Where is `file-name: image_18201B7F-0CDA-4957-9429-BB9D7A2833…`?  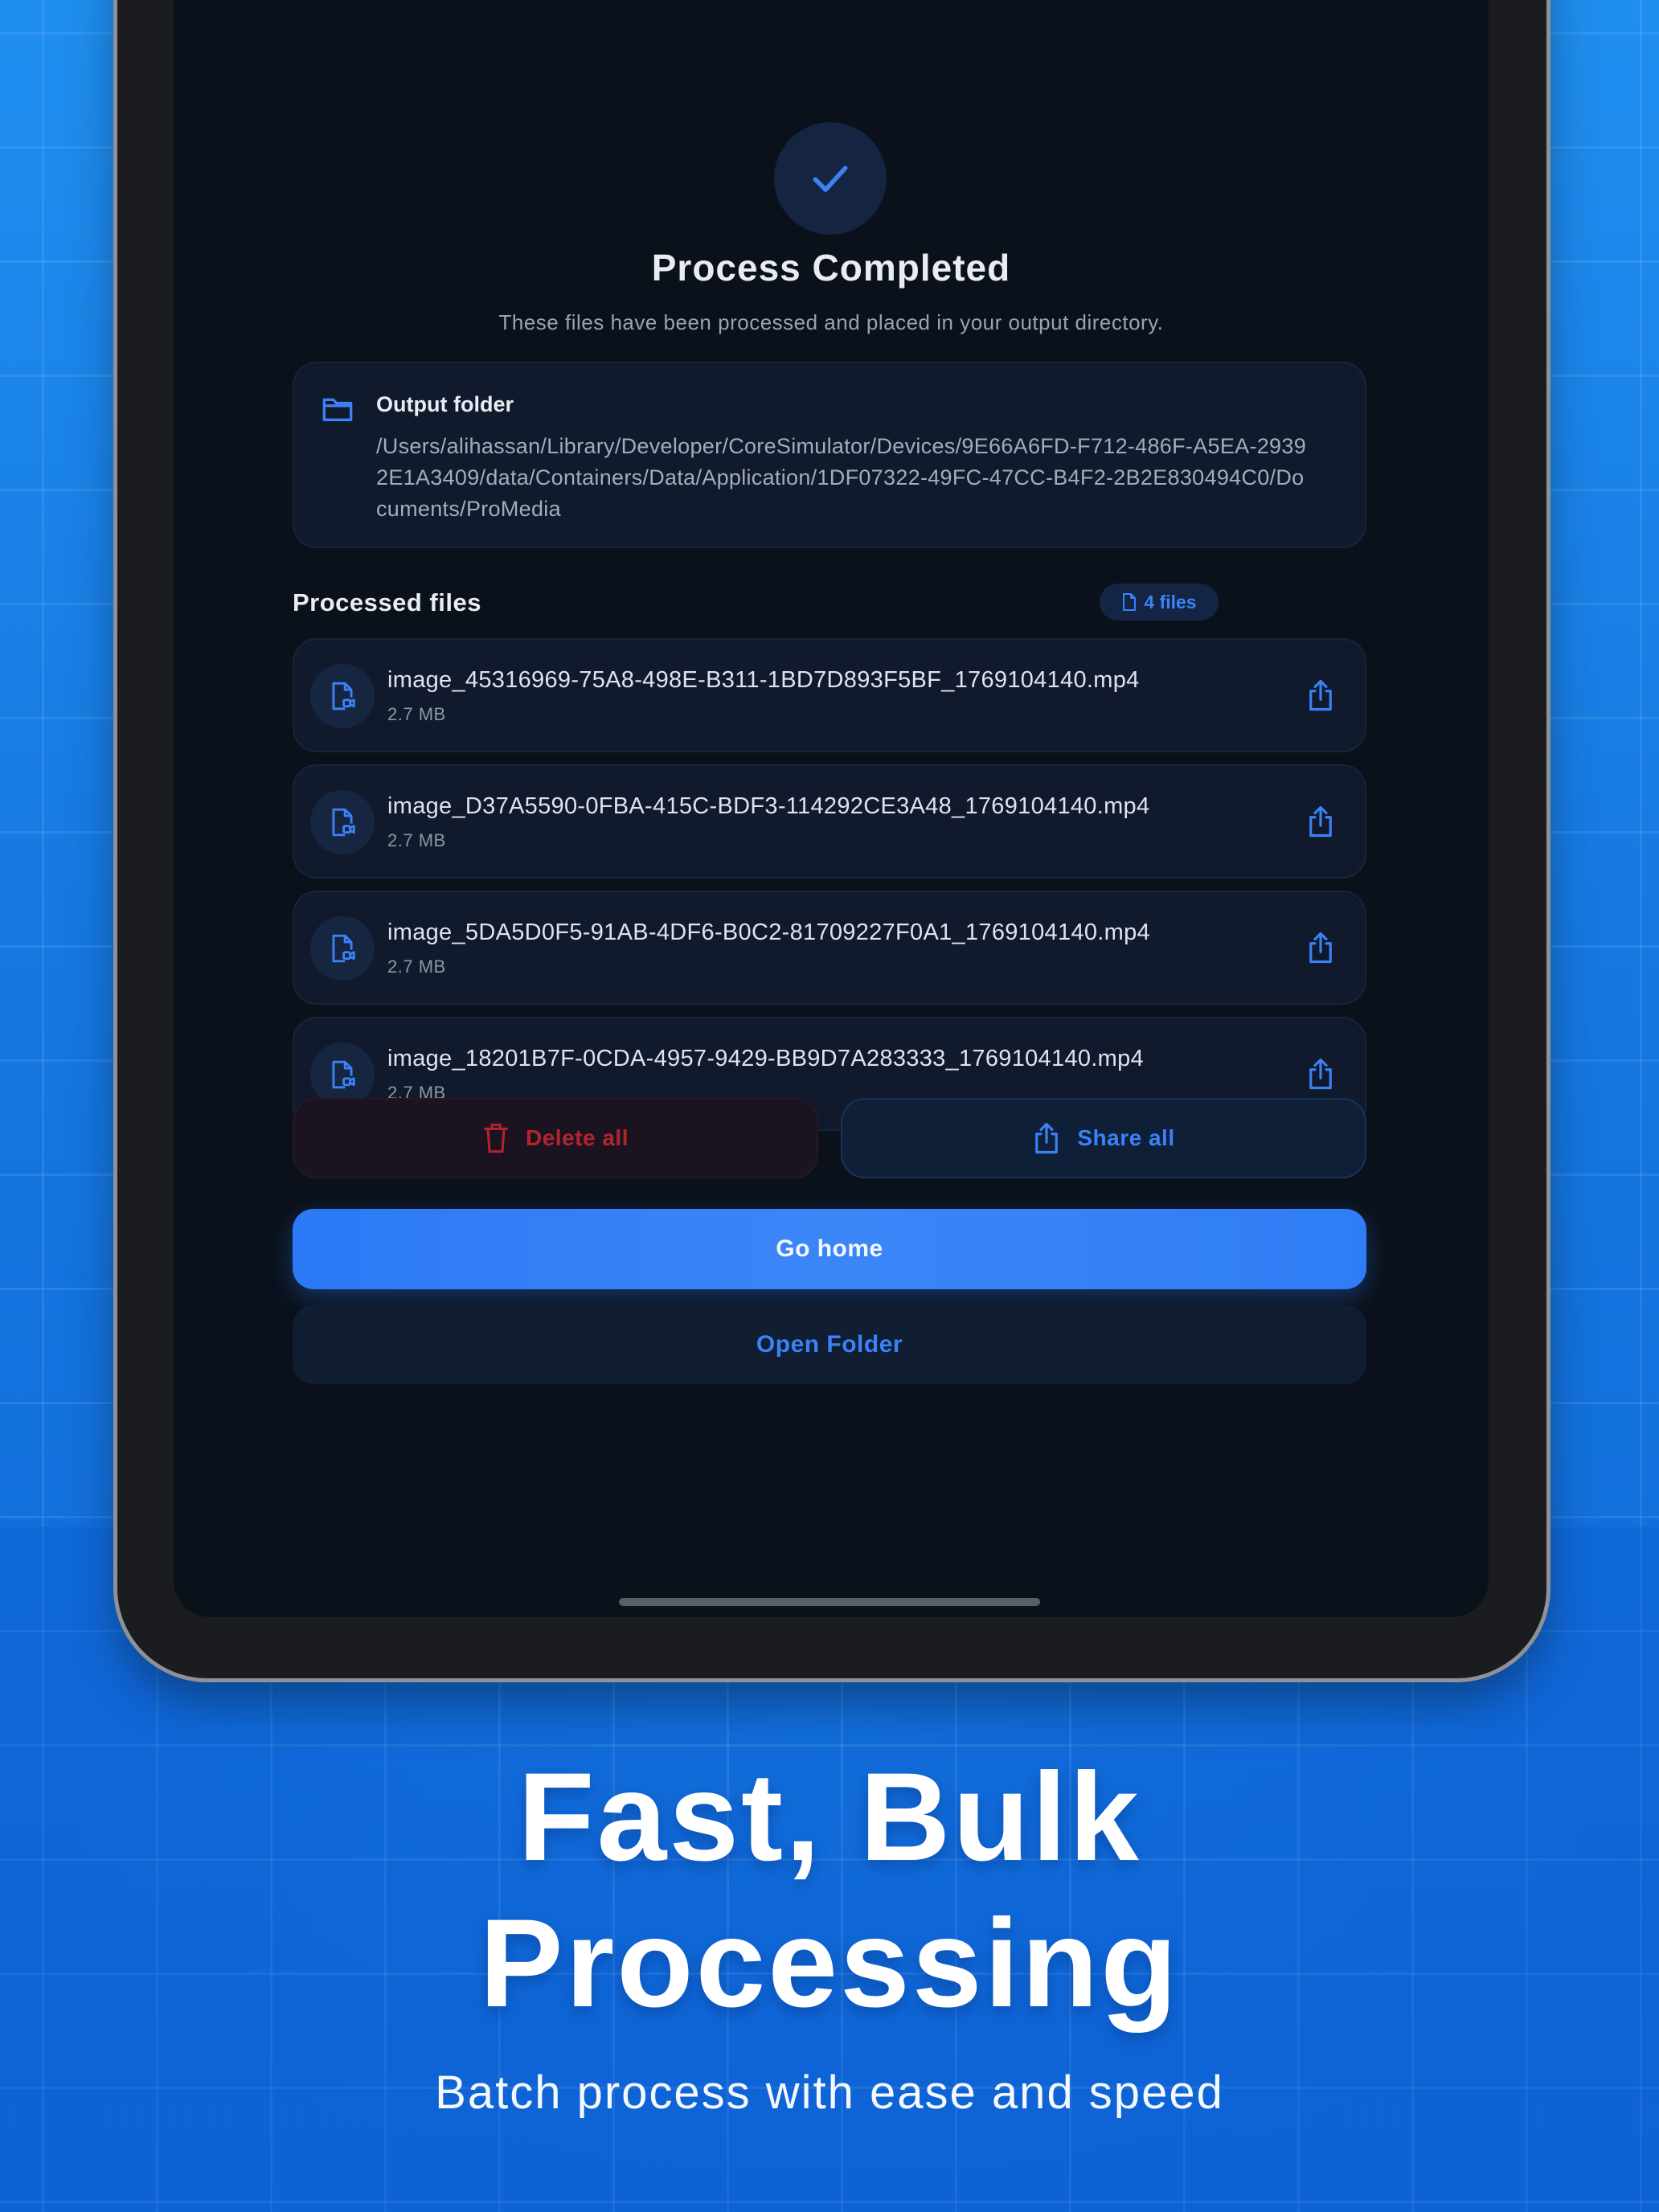 file-name: image_18201B7F-0CDA-4957-9429-BB9D7A2833… is located at coordinates (765, 1058).